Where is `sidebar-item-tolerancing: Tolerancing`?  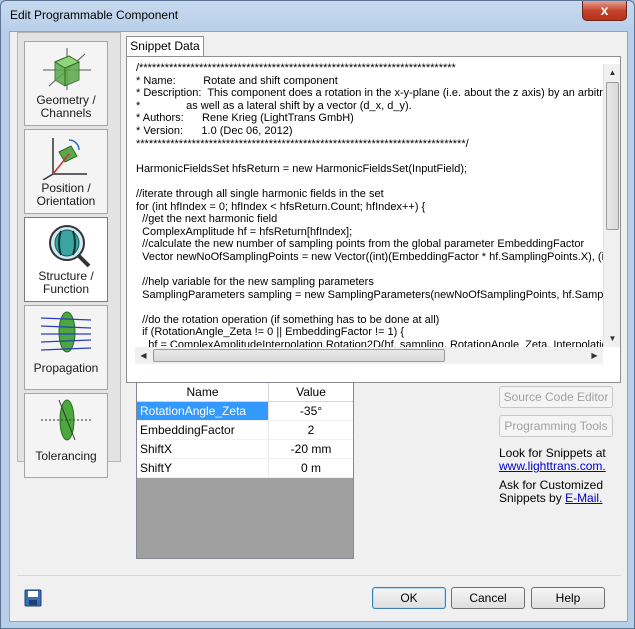
sidebar-item-tolerancing: Tolerancing is located at coordinates (66, 435).